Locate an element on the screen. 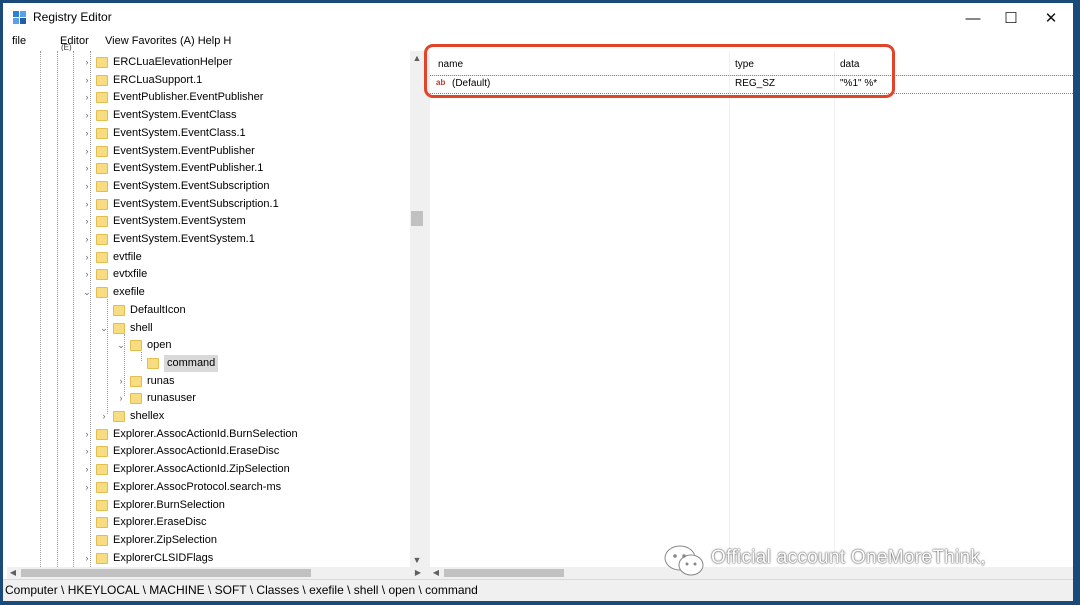 The height and width of the screenshot is (605, 1080). tree-item: › EventSystem.EventPublisher is located at coordinates (208, 151).